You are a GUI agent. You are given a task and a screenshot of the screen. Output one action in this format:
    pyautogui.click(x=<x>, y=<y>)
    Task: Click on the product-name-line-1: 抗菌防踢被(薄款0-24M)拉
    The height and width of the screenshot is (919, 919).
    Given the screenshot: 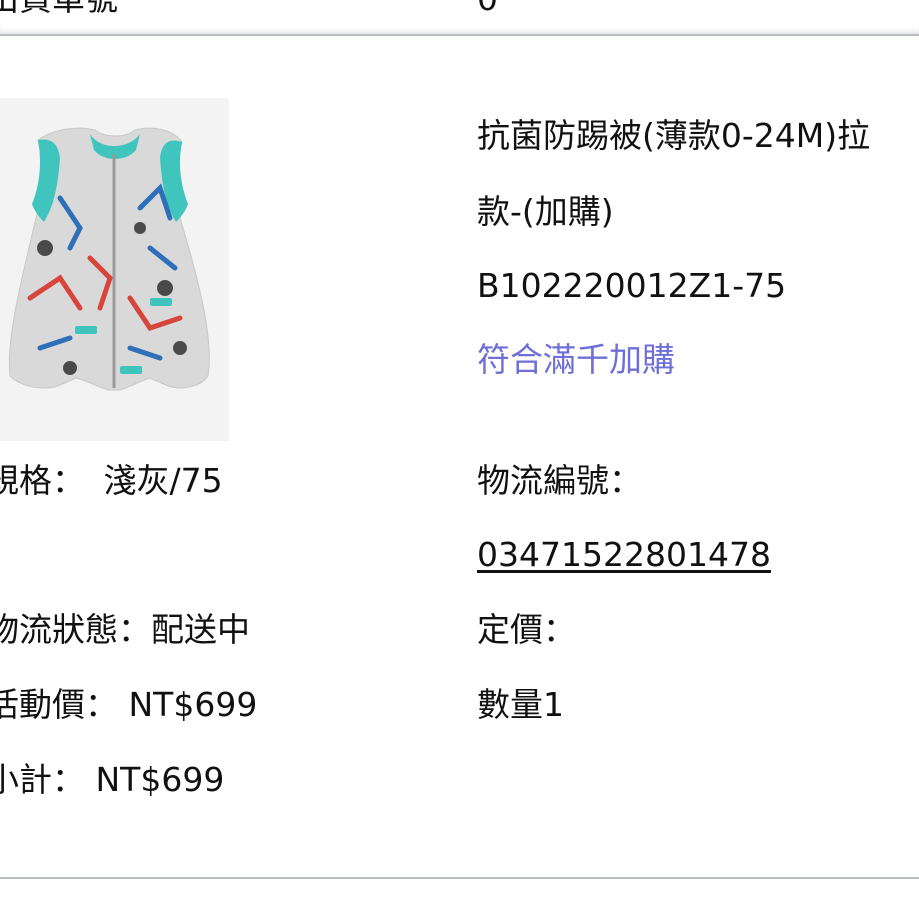 What is the action you would take?
    pyautogui.click(x=673, y=136)
    